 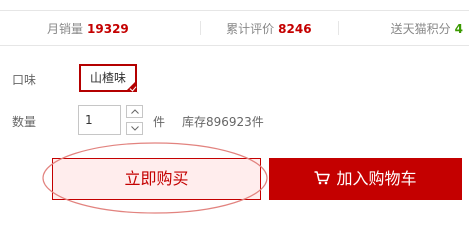 I want to click on total-reviews: 累计评价 8246, so click(x=269, y=28).